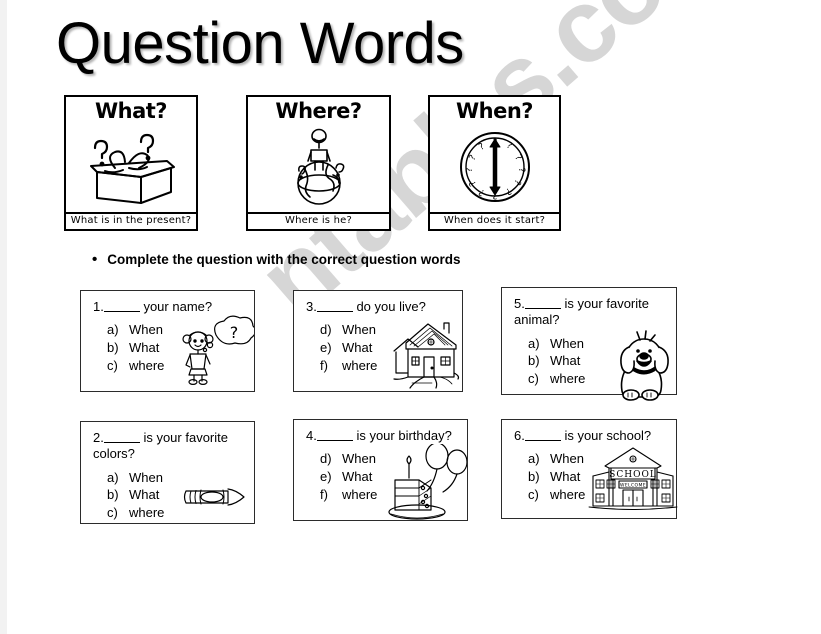 The image size is (821, 634). I want to click on option-key: e), so click(326, 348).